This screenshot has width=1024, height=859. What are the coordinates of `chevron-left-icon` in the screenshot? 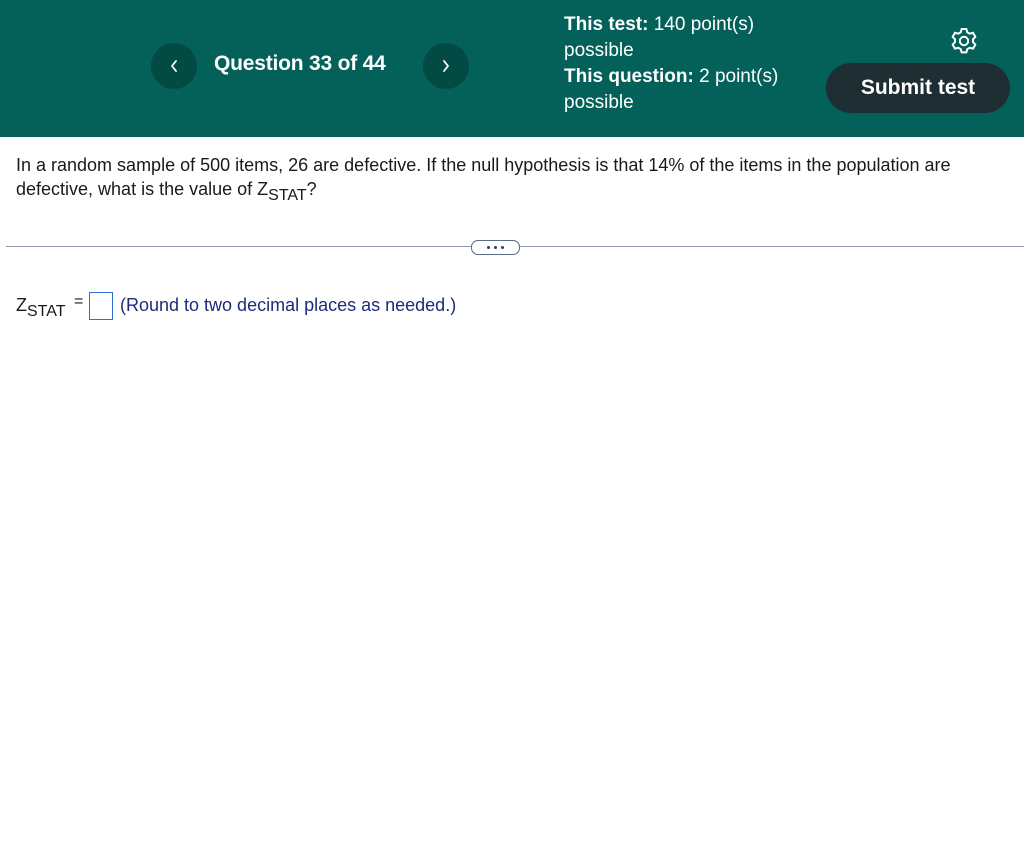 It's located at (174, 66).